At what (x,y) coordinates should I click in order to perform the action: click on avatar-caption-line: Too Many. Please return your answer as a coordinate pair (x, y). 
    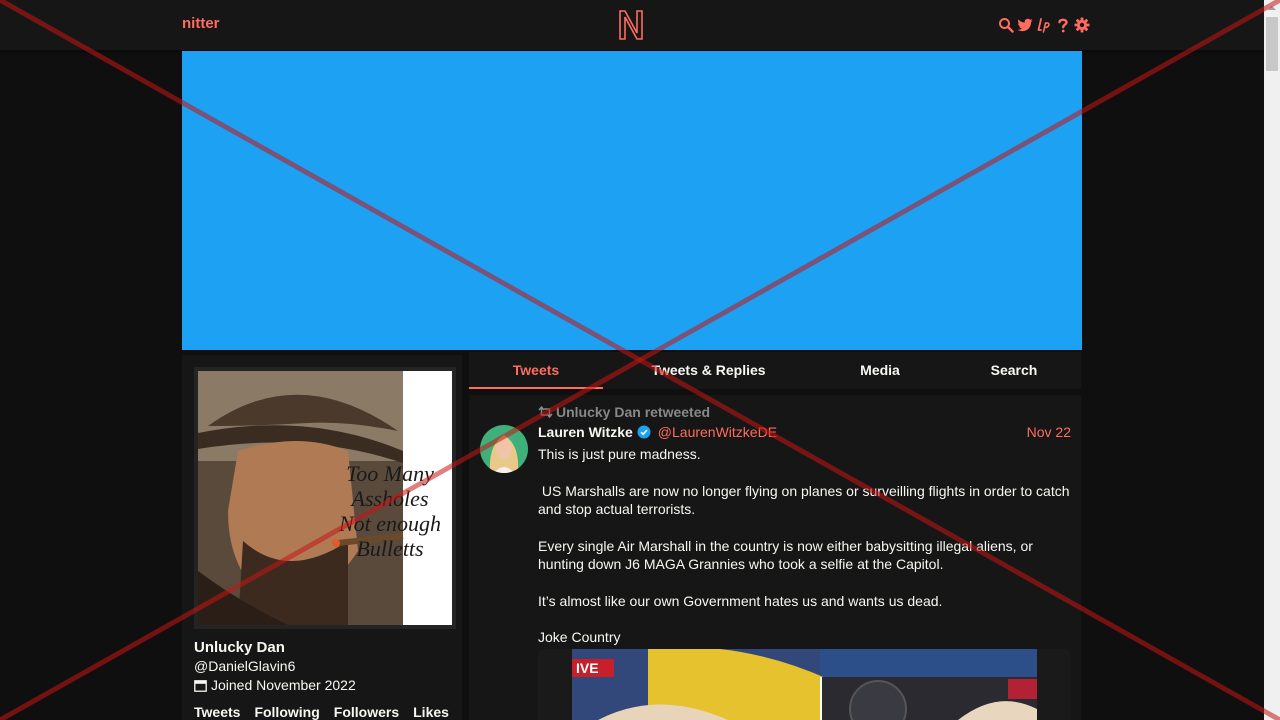
    Looking at the image, I should click on (390, 473).